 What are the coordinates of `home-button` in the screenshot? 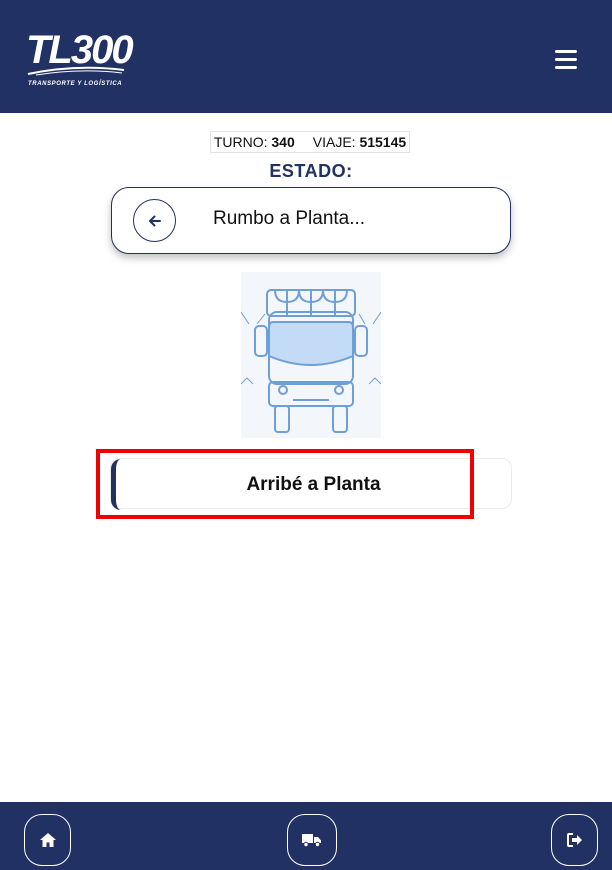 It's located at (47, 840).